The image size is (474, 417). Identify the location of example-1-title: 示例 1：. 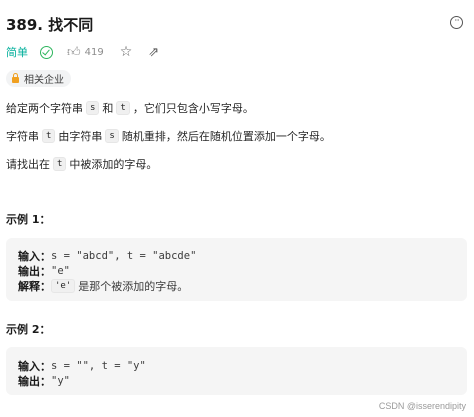
(28, 219).